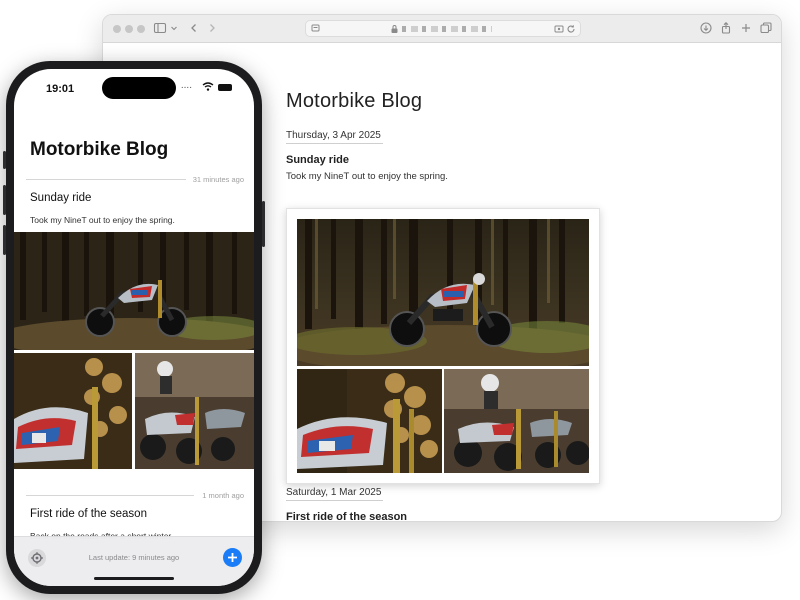 Image resolution: width=800 pixels, height=600 pixels. I want to click on page-title: Motorbike Blog, so click(354, 101).